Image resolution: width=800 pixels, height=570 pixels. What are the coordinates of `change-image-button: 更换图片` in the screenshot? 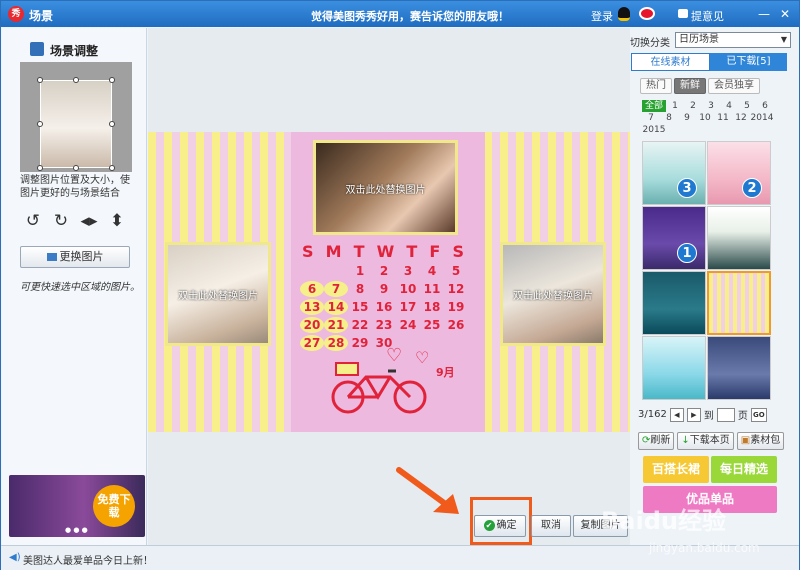 It's located at (75, 257).